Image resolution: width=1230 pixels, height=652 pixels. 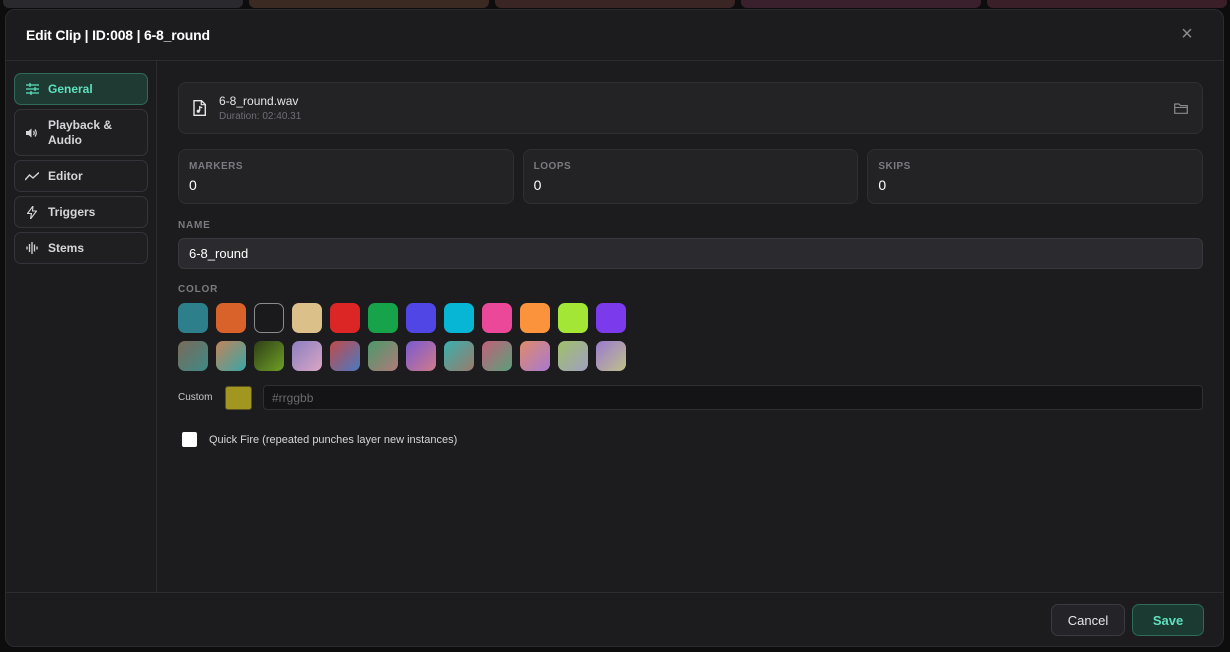 I want to click on color-label: COLOR, so click(x=198, y=289).